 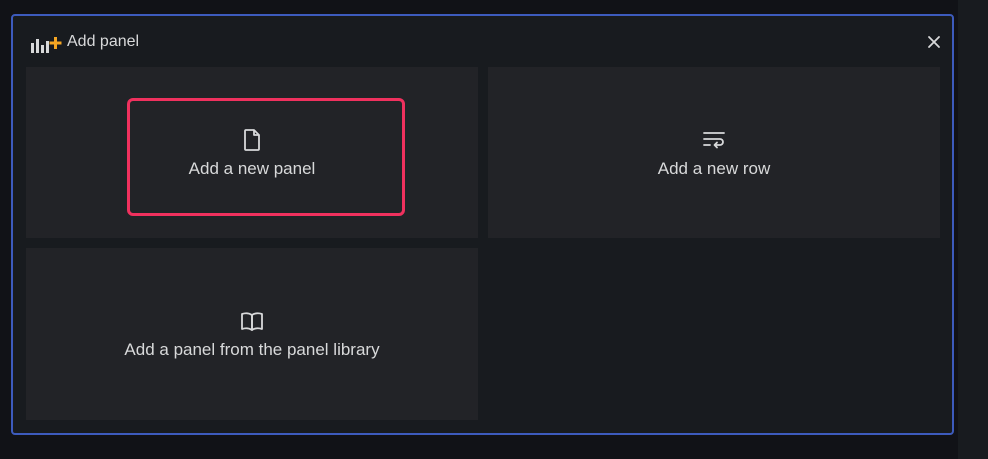 I want to click on wrap-text-icon, so click(x=714, y=140).